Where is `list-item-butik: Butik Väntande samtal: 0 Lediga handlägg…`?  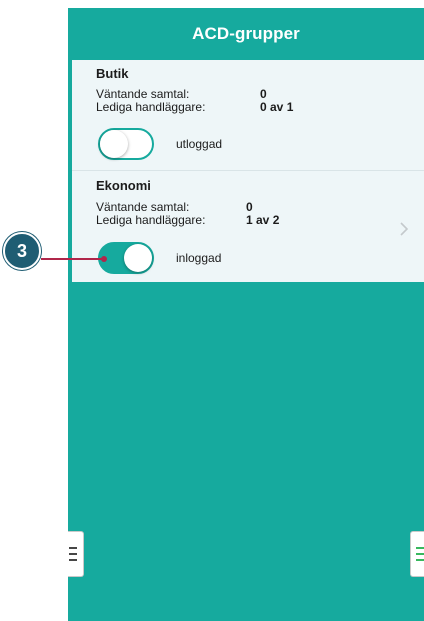 list-item-butik: Butik Väntande samtal: 0 Lediga handlägg… is located at coordinates (248, 115).